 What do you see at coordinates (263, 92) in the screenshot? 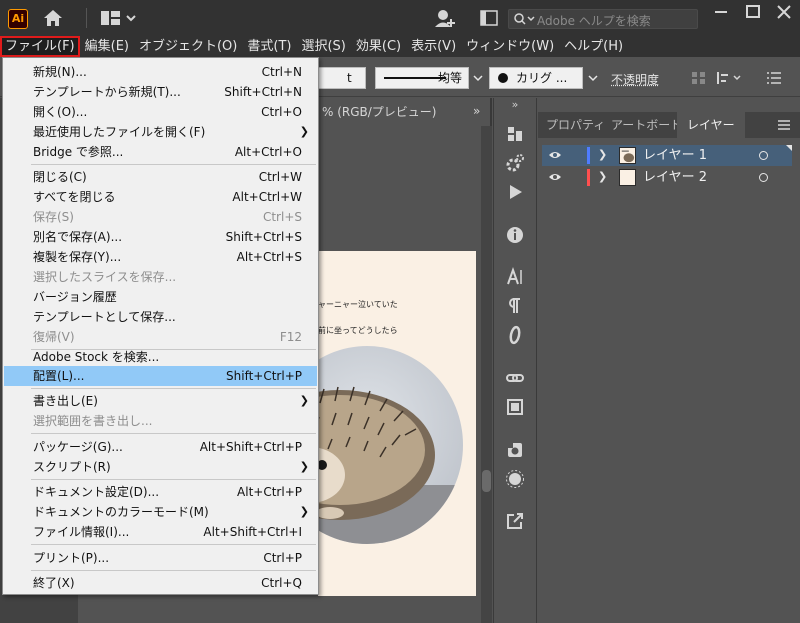
I see `menu-item-shortcut: Shift+Ctrl+N` at bounding box center [263, 92].